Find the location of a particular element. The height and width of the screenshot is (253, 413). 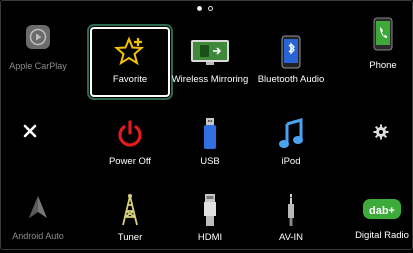

bluetooth-audio-button: Bluetooth Audio is located at coordinates (291, 62).